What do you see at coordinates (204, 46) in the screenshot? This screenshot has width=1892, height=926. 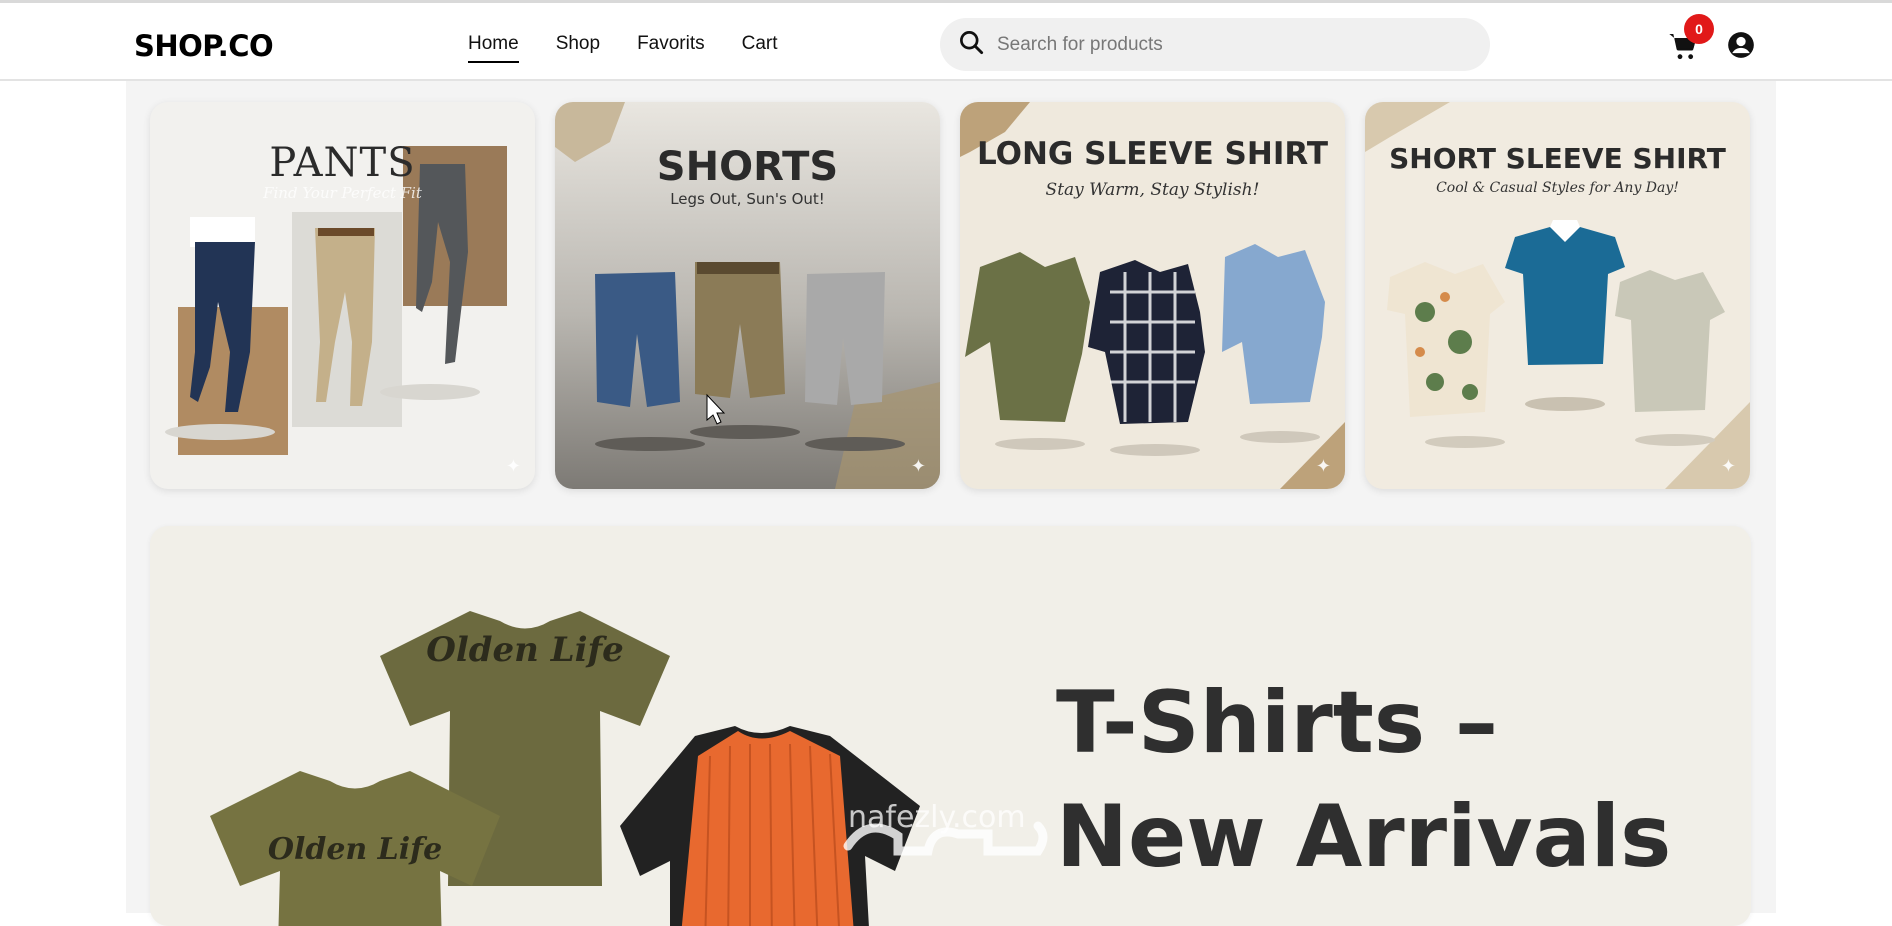 I see `brand-logo: SHOP.CO` at bounding box center [204, 46].